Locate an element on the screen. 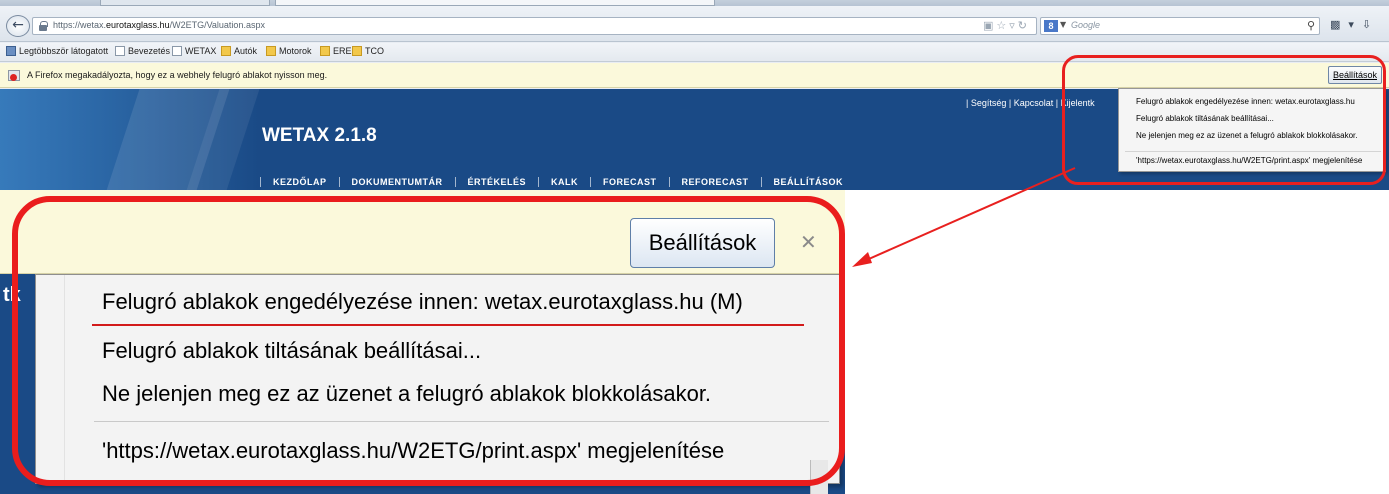 Image resolution: width=1389 pixels, height=494 pixels. star-icon: ☆ is located at coordinates (1002, 25).